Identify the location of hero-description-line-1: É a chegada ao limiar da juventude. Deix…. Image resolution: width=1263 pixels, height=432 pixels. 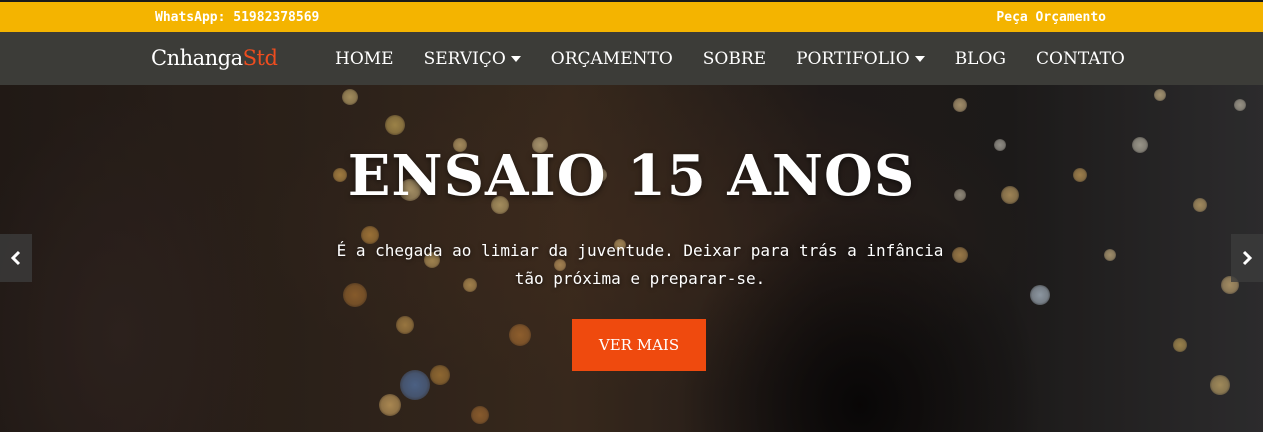
(640, 250).